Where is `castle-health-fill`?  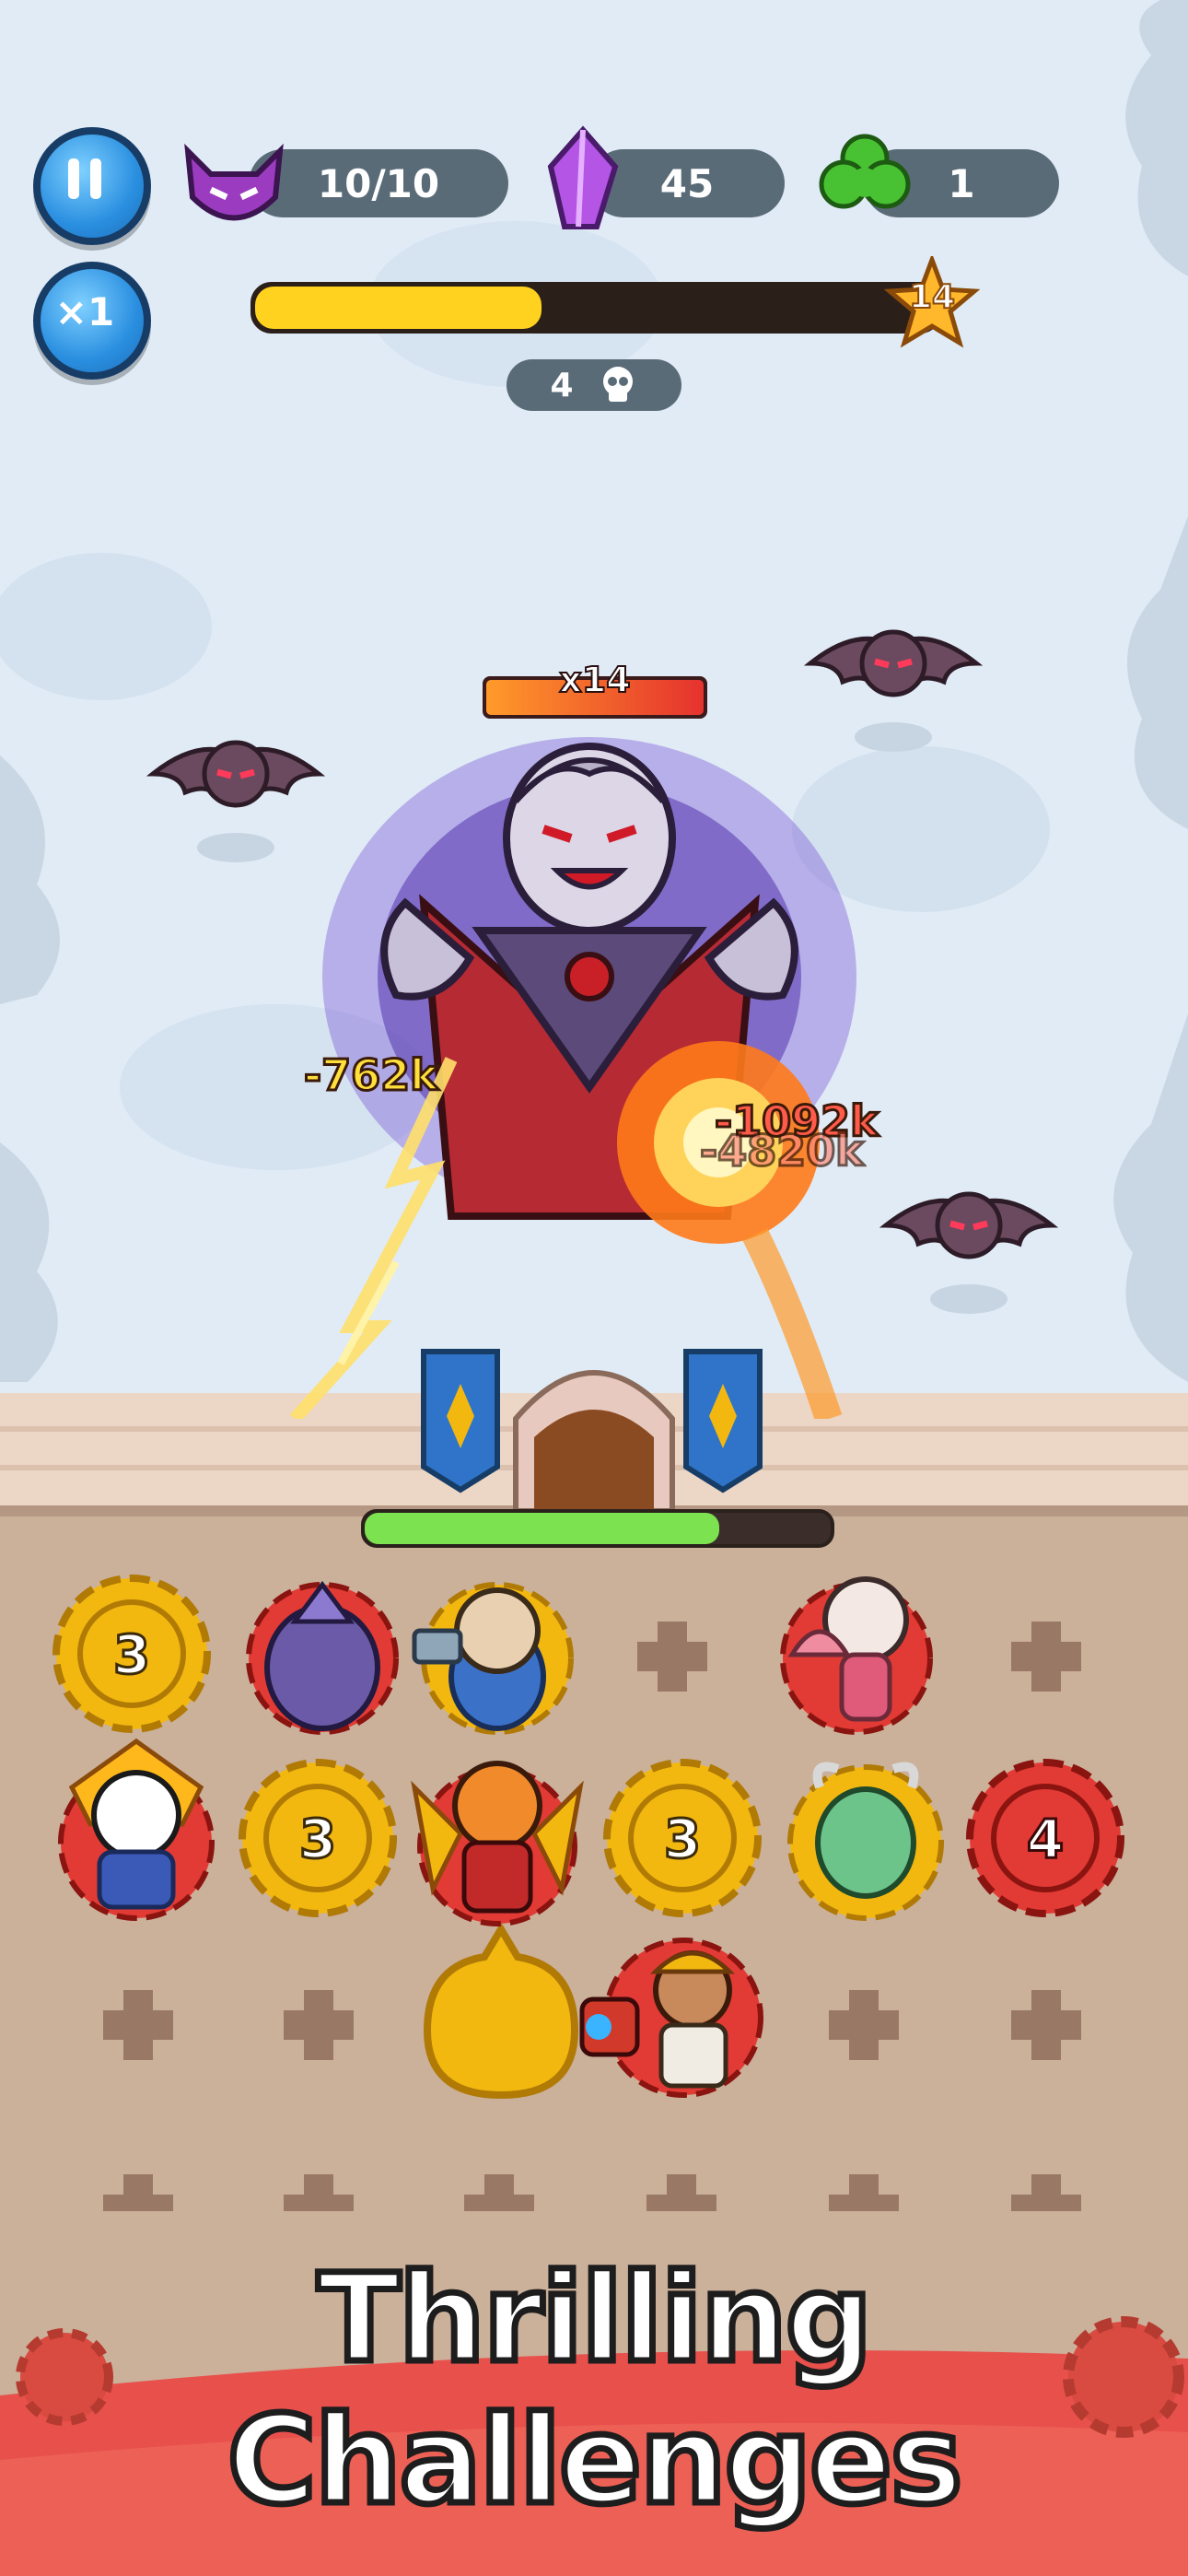 castle-health-fill is located at coordinates (542, 1528).